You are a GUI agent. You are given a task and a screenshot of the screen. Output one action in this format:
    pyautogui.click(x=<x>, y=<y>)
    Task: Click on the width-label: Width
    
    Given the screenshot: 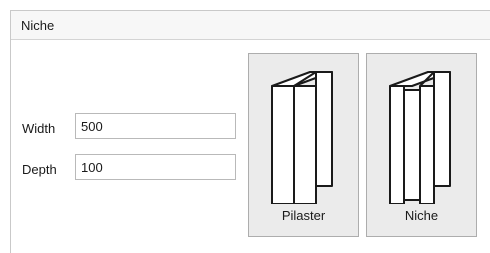 What is the action you would take?
    pyautogui.click(x=39, y=128)
    